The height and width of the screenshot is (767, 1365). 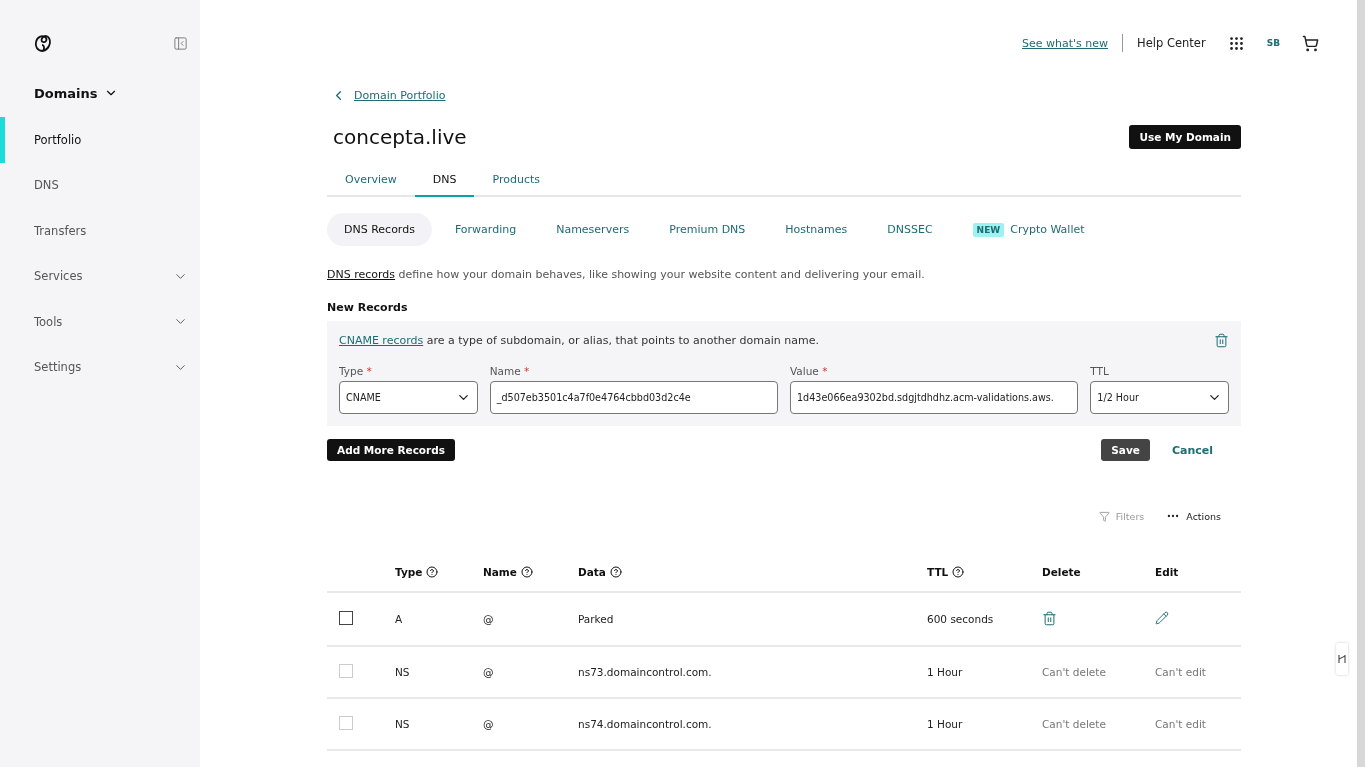 I want to click on table-cell-text: ns73.domaincontrol.com., so click(x=645, y=672).